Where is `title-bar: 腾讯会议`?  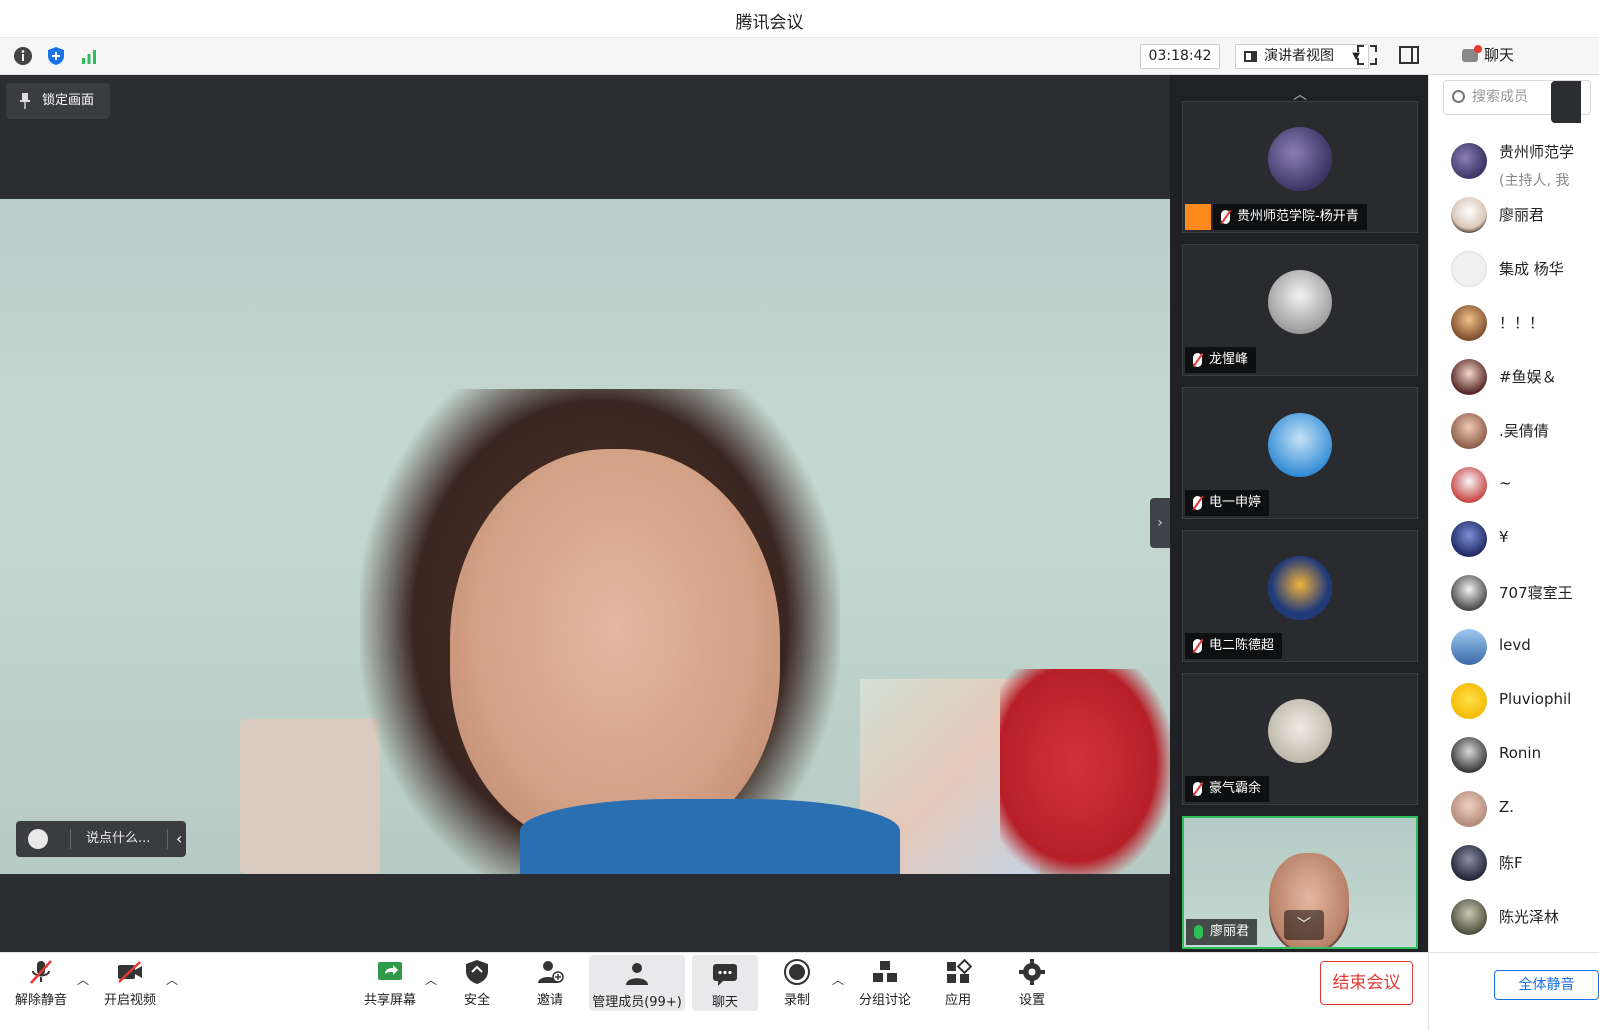 title-bar: 腾讯会议 is located at coordinates (799, 19).